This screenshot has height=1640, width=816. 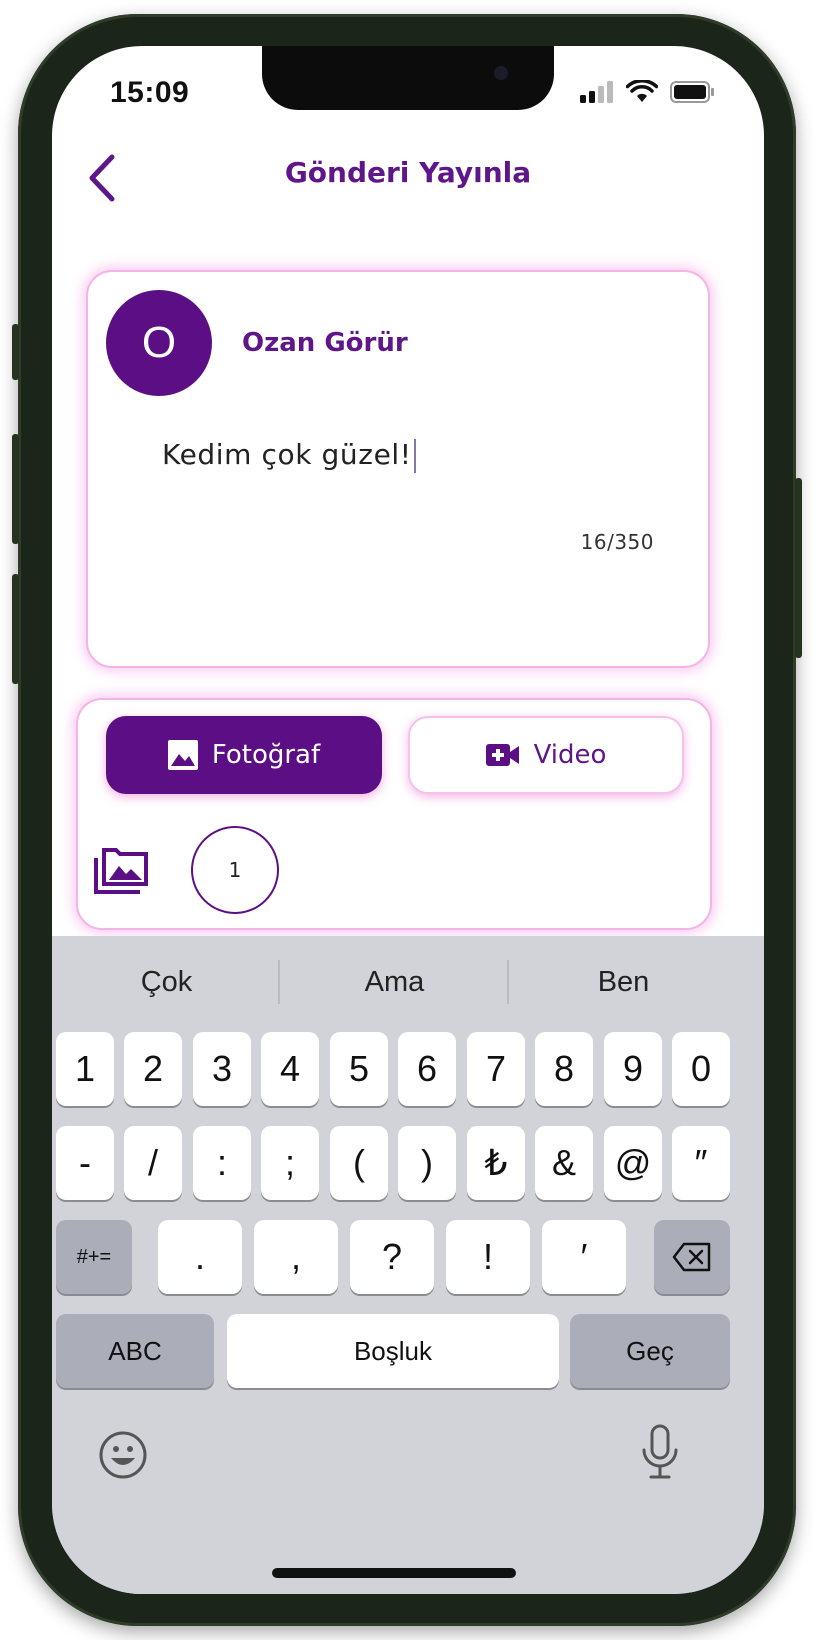 I want to click on suggestion-2: Ama, so click(x=394, y=982).